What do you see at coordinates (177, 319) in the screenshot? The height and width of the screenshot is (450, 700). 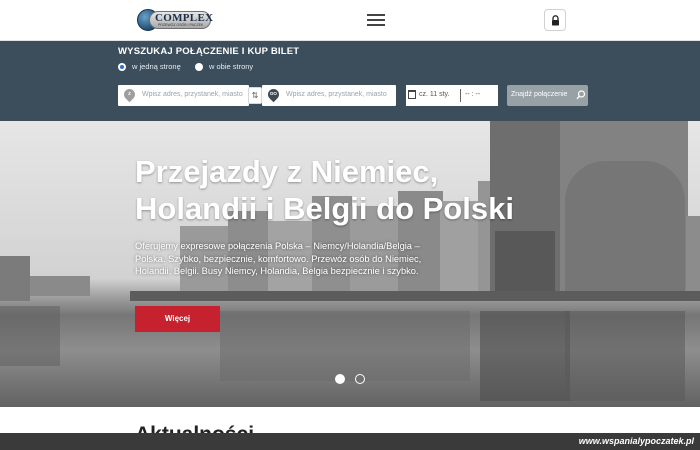 I see `more-button: Więcej` at bounding box center [177, 319].